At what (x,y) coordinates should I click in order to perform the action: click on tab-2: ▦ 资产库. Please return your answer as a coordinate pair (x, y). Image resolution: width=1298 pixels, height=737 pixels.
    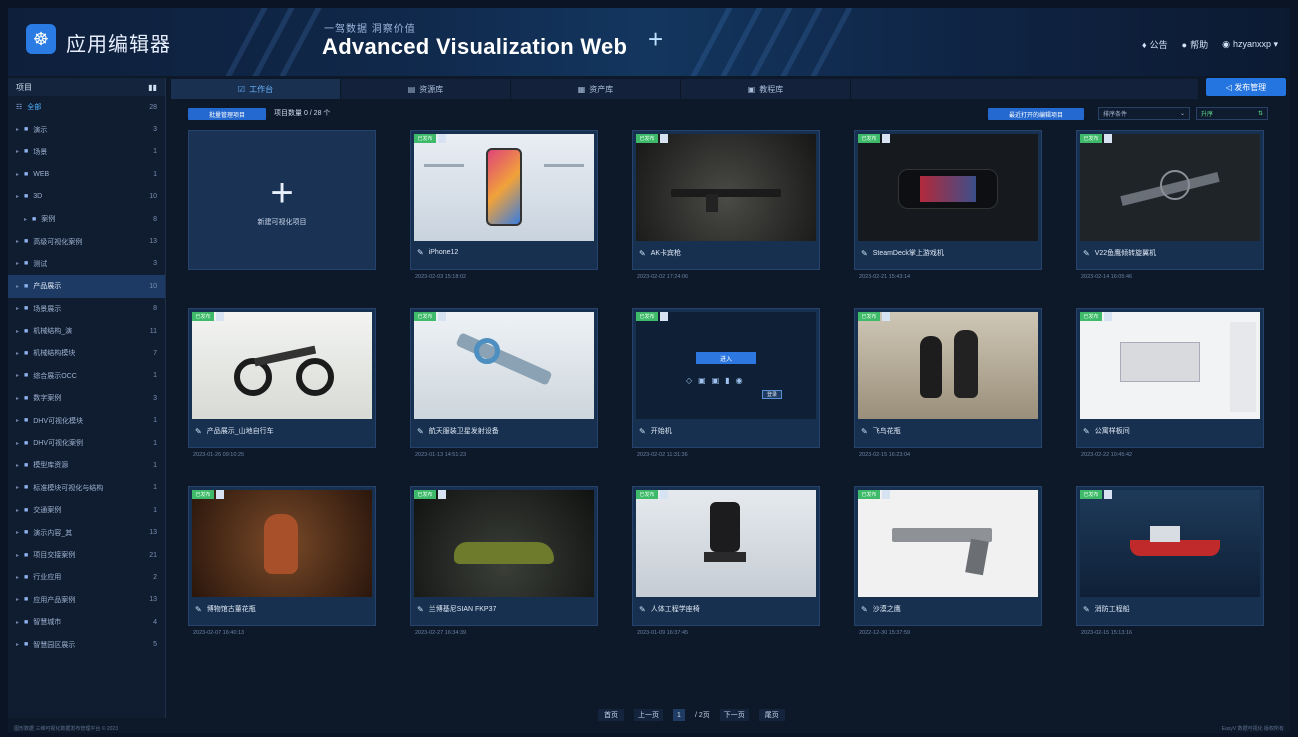
    Looking at the image, I should click on (596, 89).